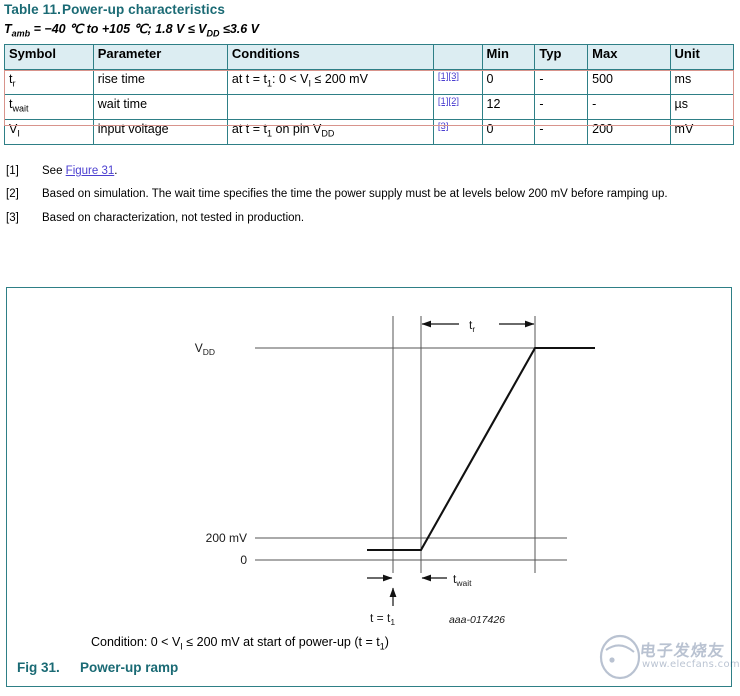 The image size is (740, 696). I want to click on cell-parameter: input voltage, so click(160, 132).